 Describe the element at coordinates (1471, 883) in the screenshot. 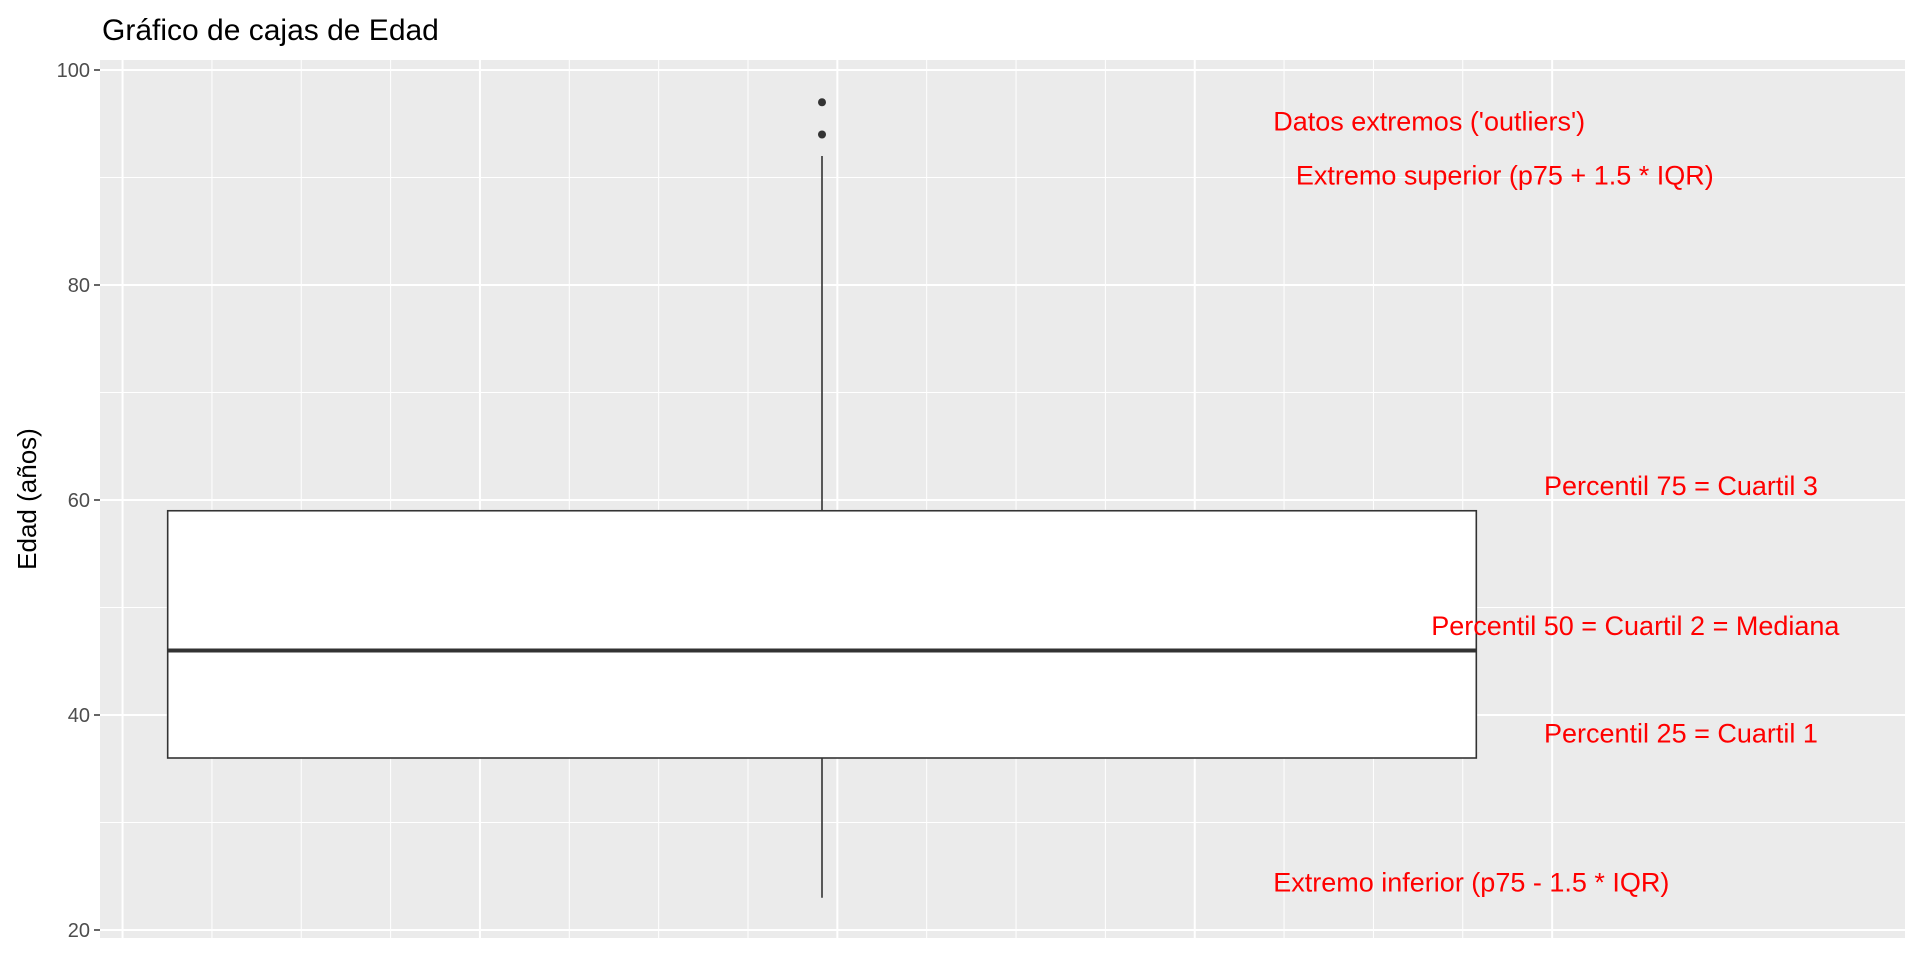

I see `annotation-label: Extremo inferior (p75 - 1.5 * IQR)` at that location.